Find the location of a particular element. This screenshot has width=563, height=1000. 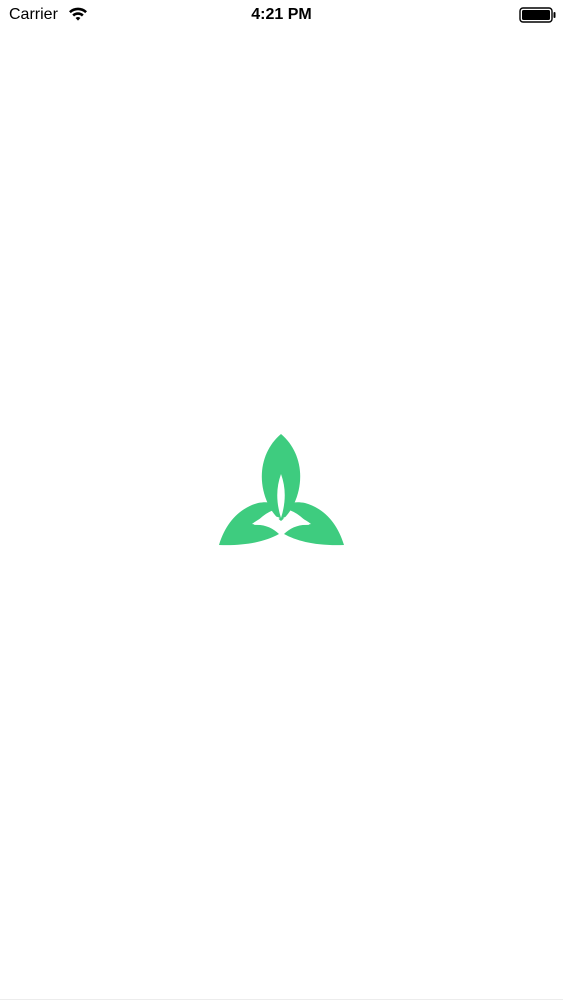

status-bar: Carrier 4:21 PM is located at coordinates (281, 15).